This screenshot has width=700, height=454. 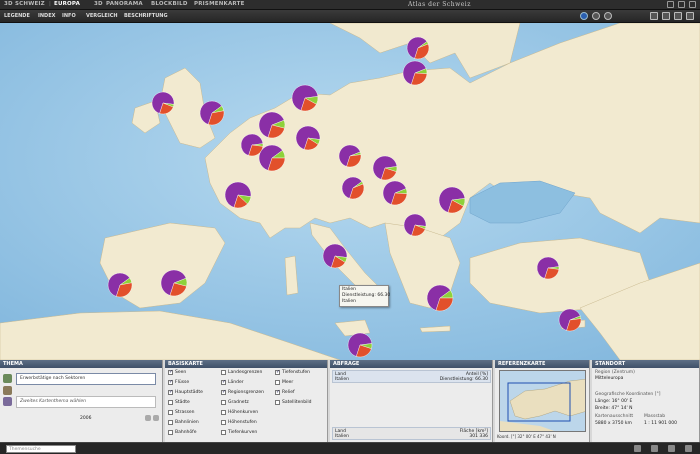 What do you see at coordinates (235, 402) in the screenshot?
I see `layer-checkbox-gradnetz: Gradnetz` at bounding box center [235, 402].